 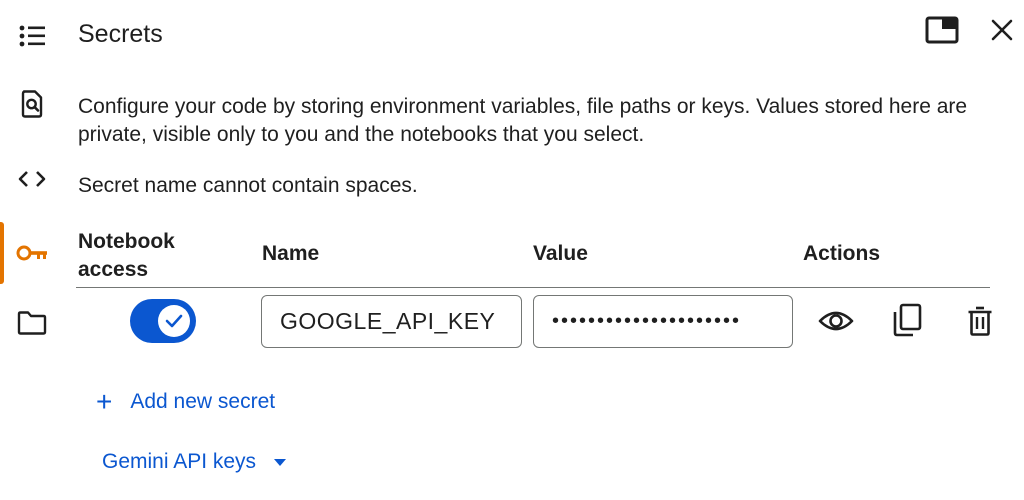 I want to click on dropdown-arrow-icon, so click(x=280, y=462).